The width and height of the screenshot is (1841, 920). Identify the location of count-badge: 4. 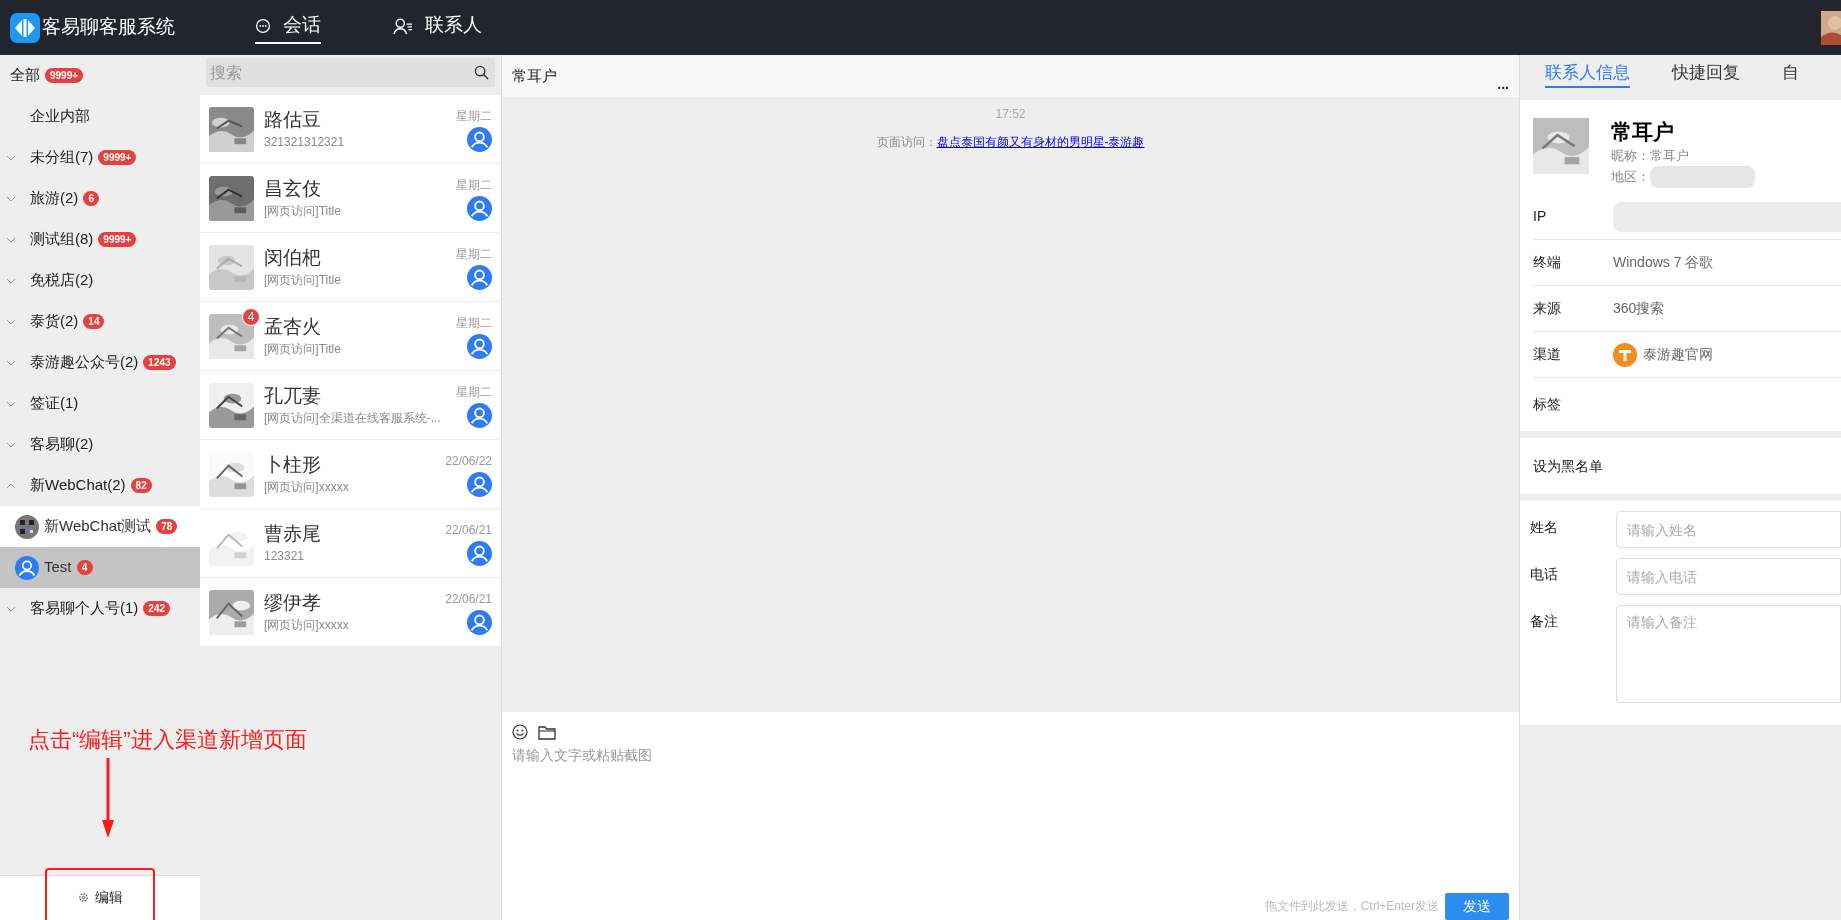
(84, 567).